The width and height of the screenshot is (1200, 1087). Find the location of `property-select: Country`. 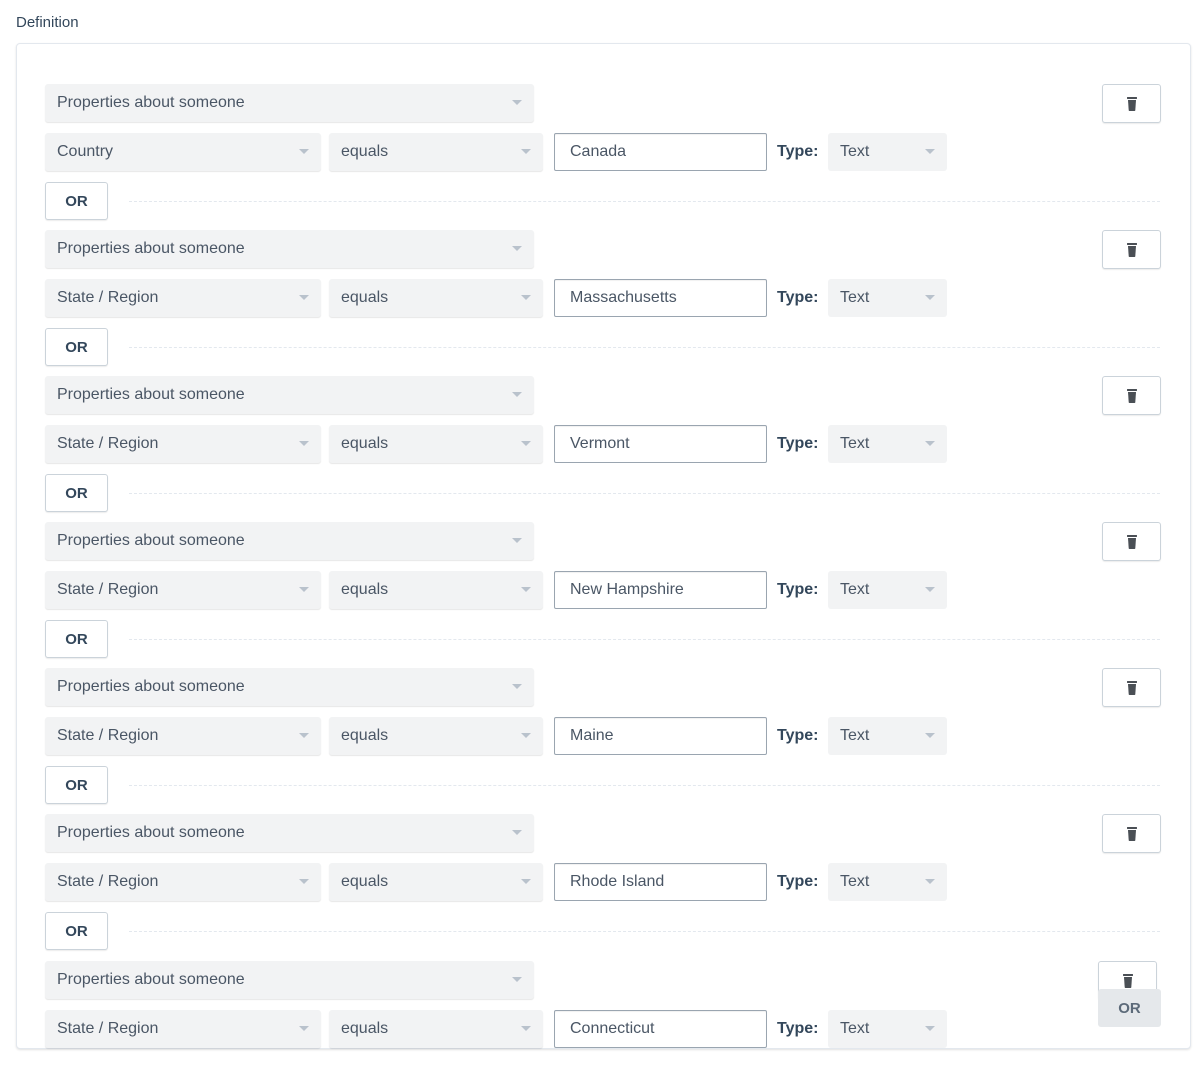

property-select: Country is located at coordinates (183, 152).